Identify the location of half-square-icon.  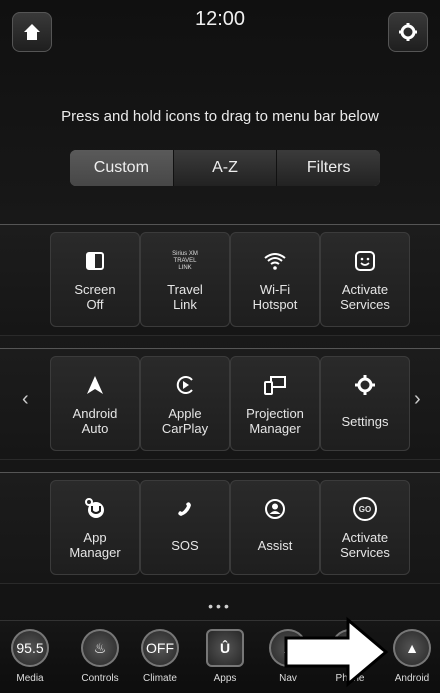
(95, 261).